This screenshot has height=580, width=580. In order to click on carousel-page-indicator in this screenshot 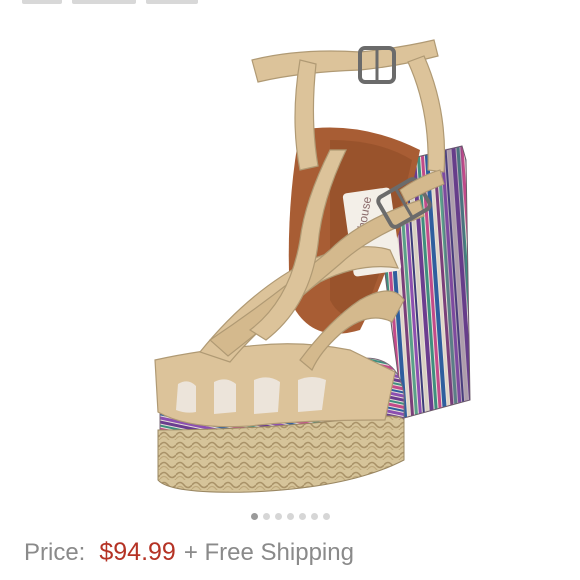, I will do `click(290, 516)`.